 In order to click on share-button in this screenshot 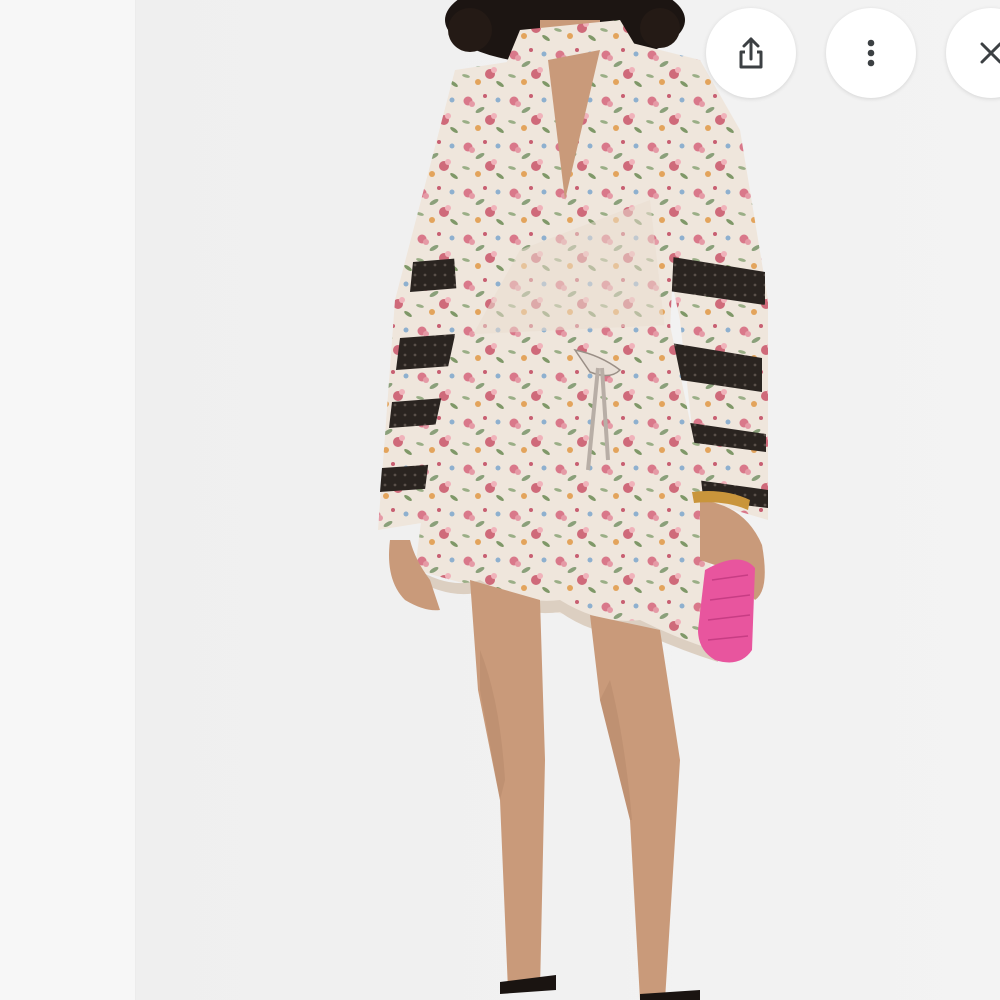, I will do `click(751, 53)`.